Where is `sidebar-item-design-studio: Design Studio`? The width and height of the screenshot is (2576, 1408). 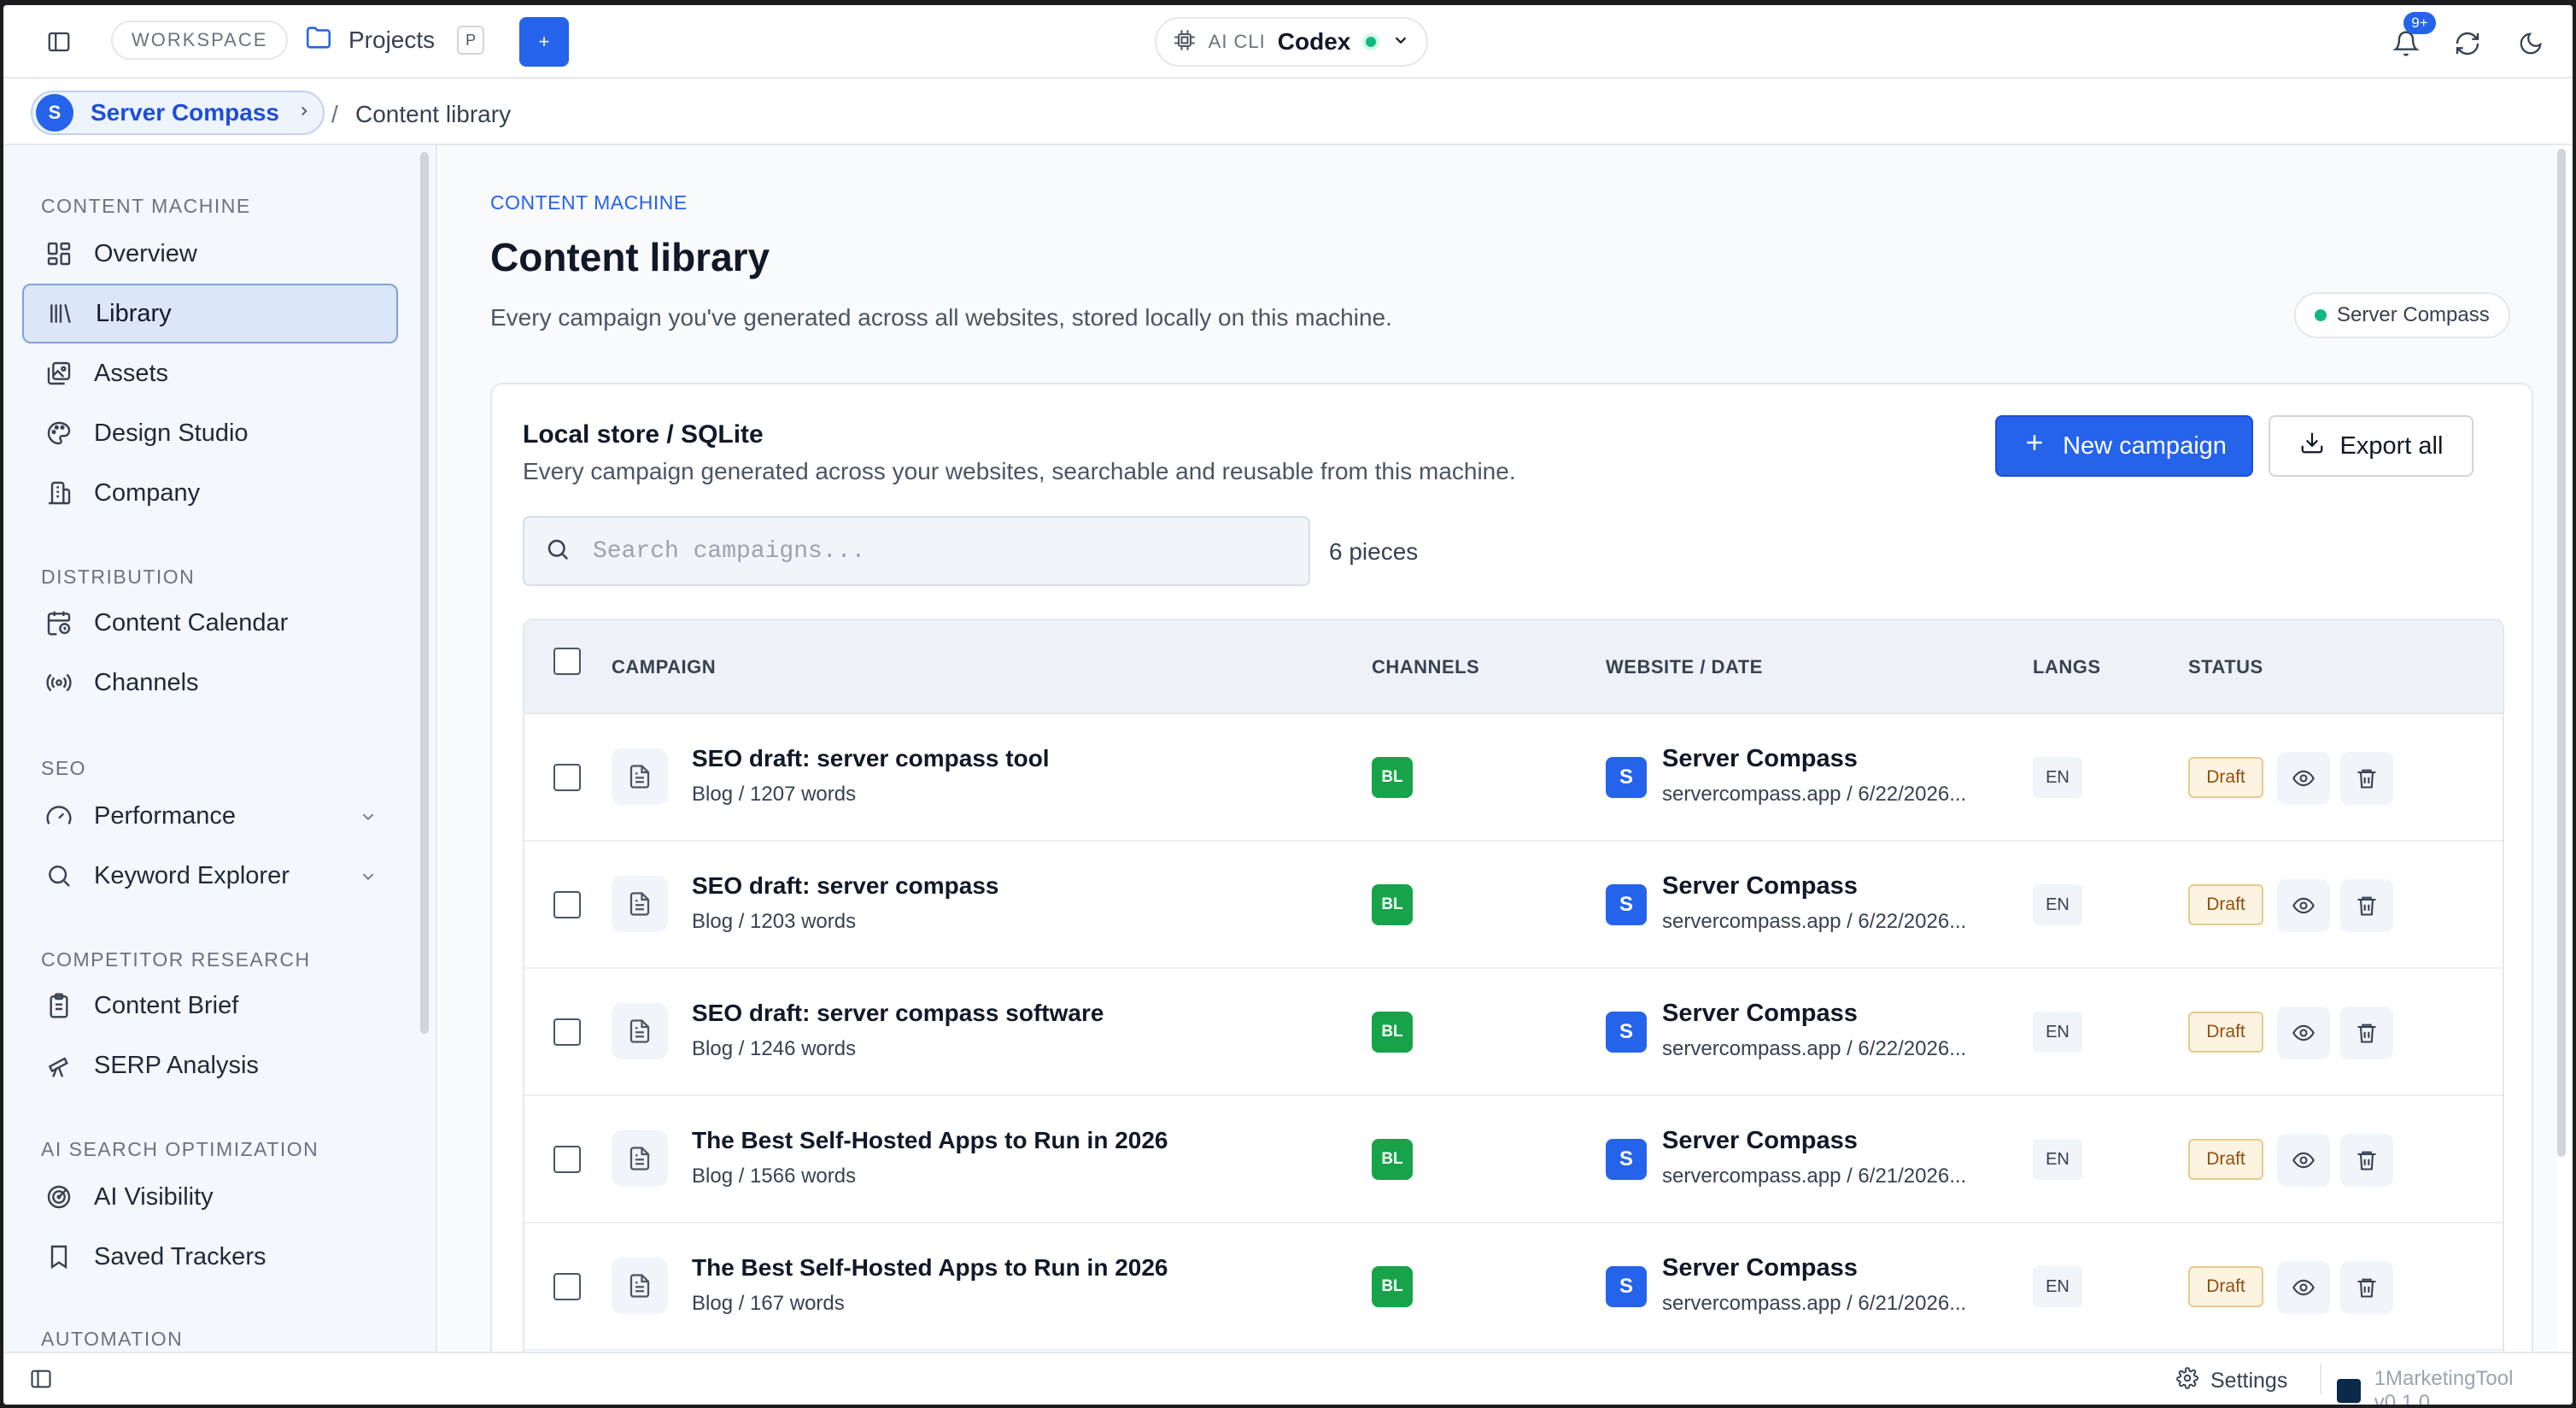 sidebar-item-design-studio: Design Studio is located at coordinates (210, 433).